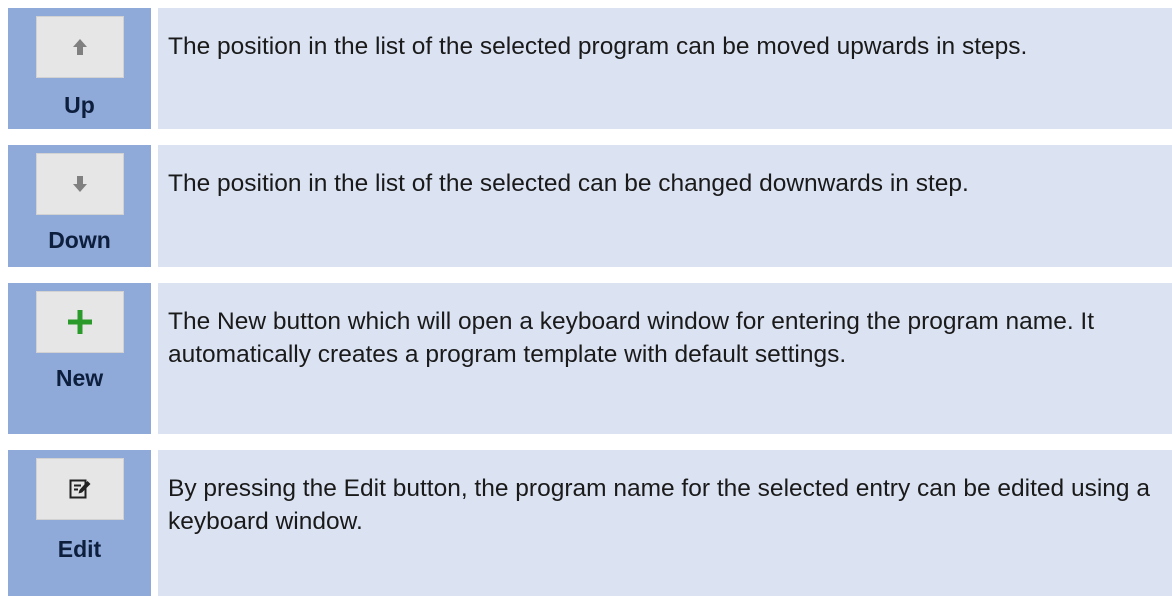 This screenshot has width=1172, height=596. I want to click on icon-cell-up: Up, so click(79, 68).